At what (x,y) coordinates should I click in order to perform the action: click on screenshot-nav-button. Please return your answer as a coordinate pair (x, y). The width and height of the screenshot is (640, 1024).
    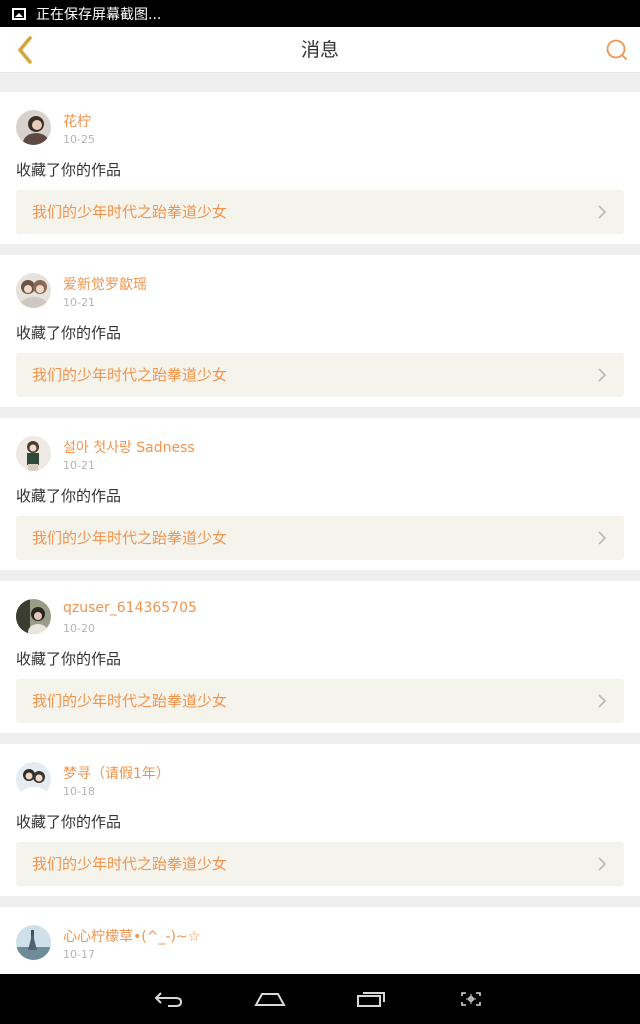
    Looking at the image, I should click on (471, 999).